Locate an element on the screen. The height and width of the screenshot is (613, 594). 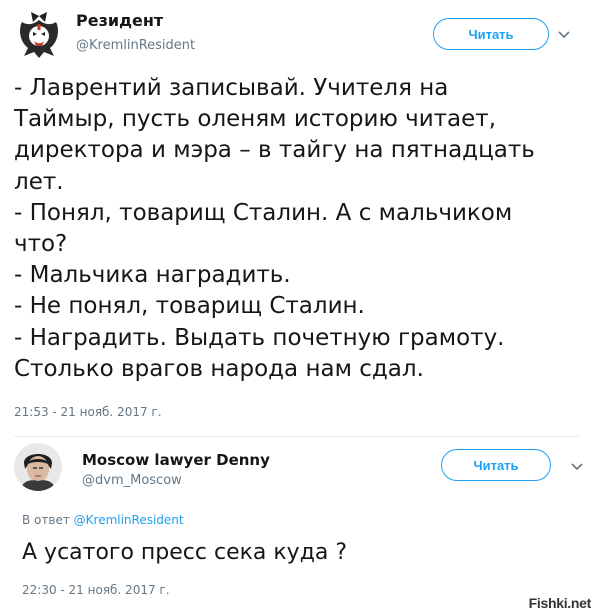
tweet-text: А усатого пресс сека куда ? is located at coordinates (185, 552).